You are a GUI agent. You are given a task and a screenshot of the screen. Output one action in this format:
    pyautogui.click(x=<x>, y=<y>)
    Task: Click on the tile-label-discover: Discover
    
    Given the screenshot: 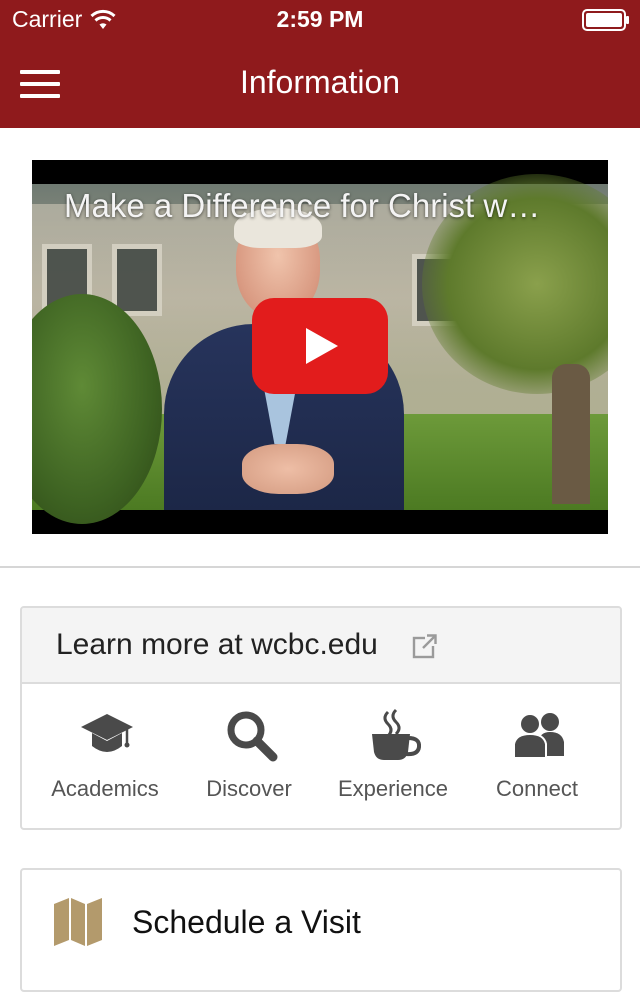 What is the action you would take?
    pyautogui.click(x=249, y=788)
    